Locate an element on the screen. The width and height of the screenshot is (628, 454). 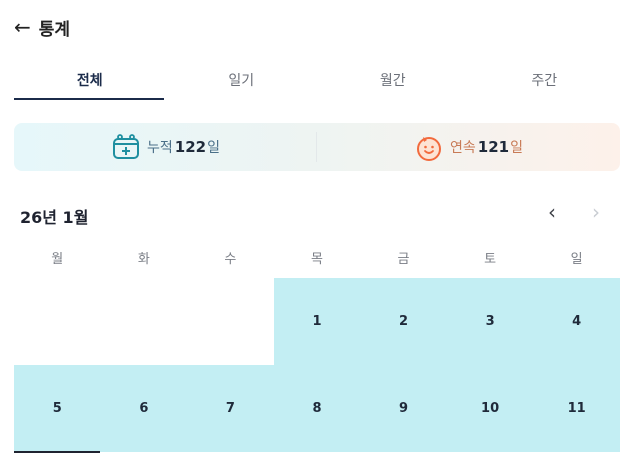
header: ← 통계 is located at coordinates (42, 27).